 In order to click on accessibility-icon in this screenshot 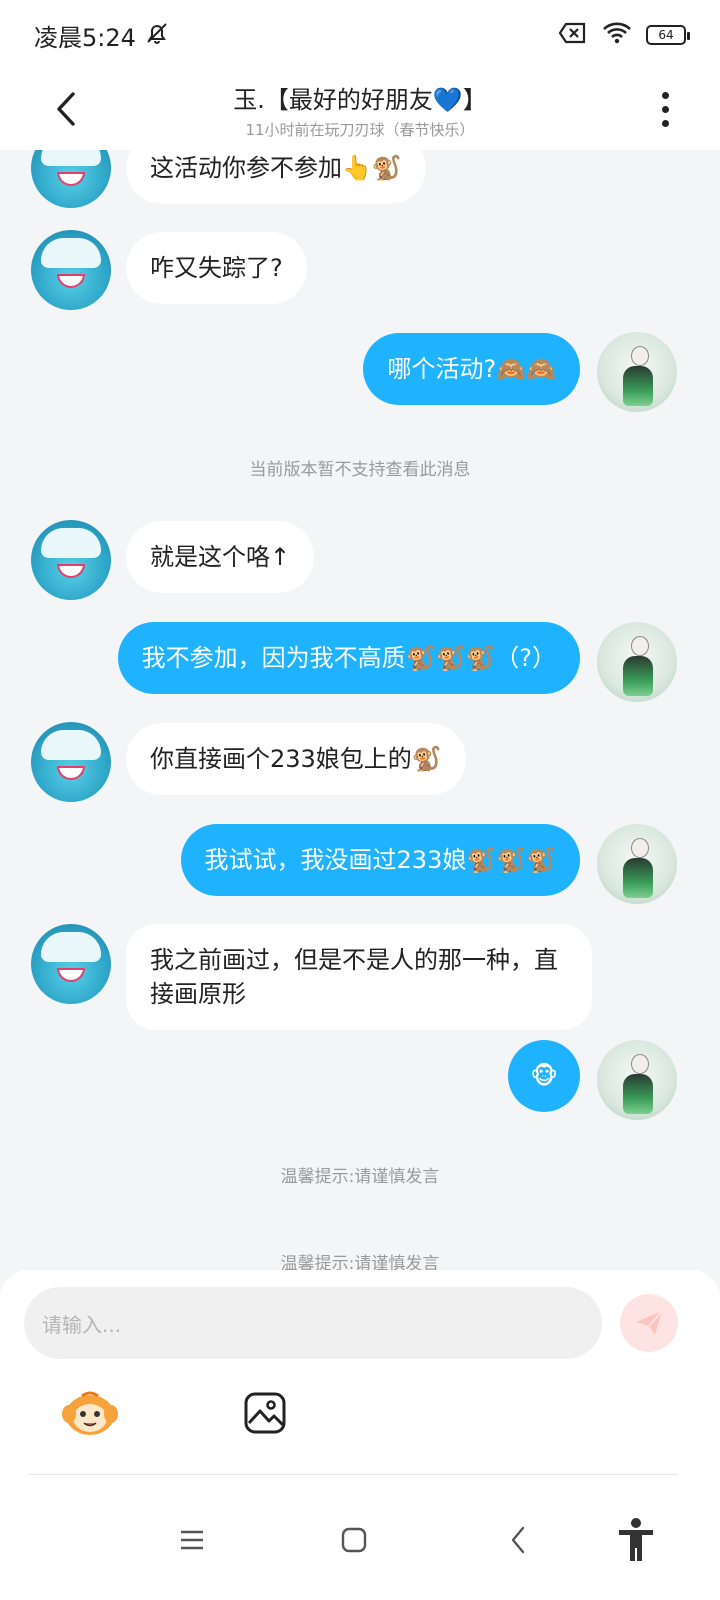, I will do `click(636, 1539)`.